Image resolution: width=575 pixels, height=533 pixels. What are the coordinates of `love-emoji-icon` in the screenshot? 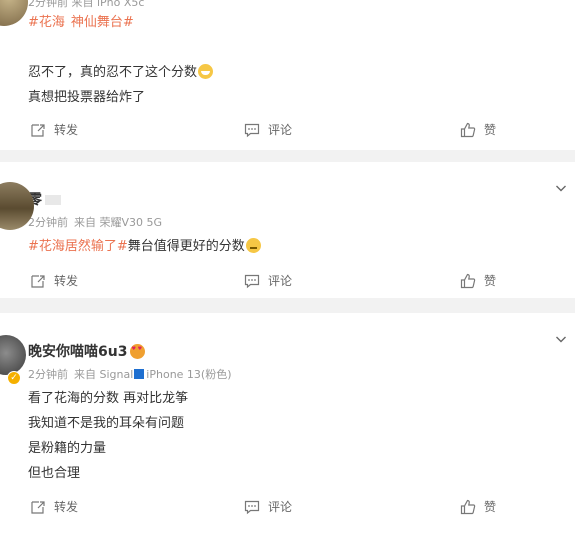 It's located at (138, 351).